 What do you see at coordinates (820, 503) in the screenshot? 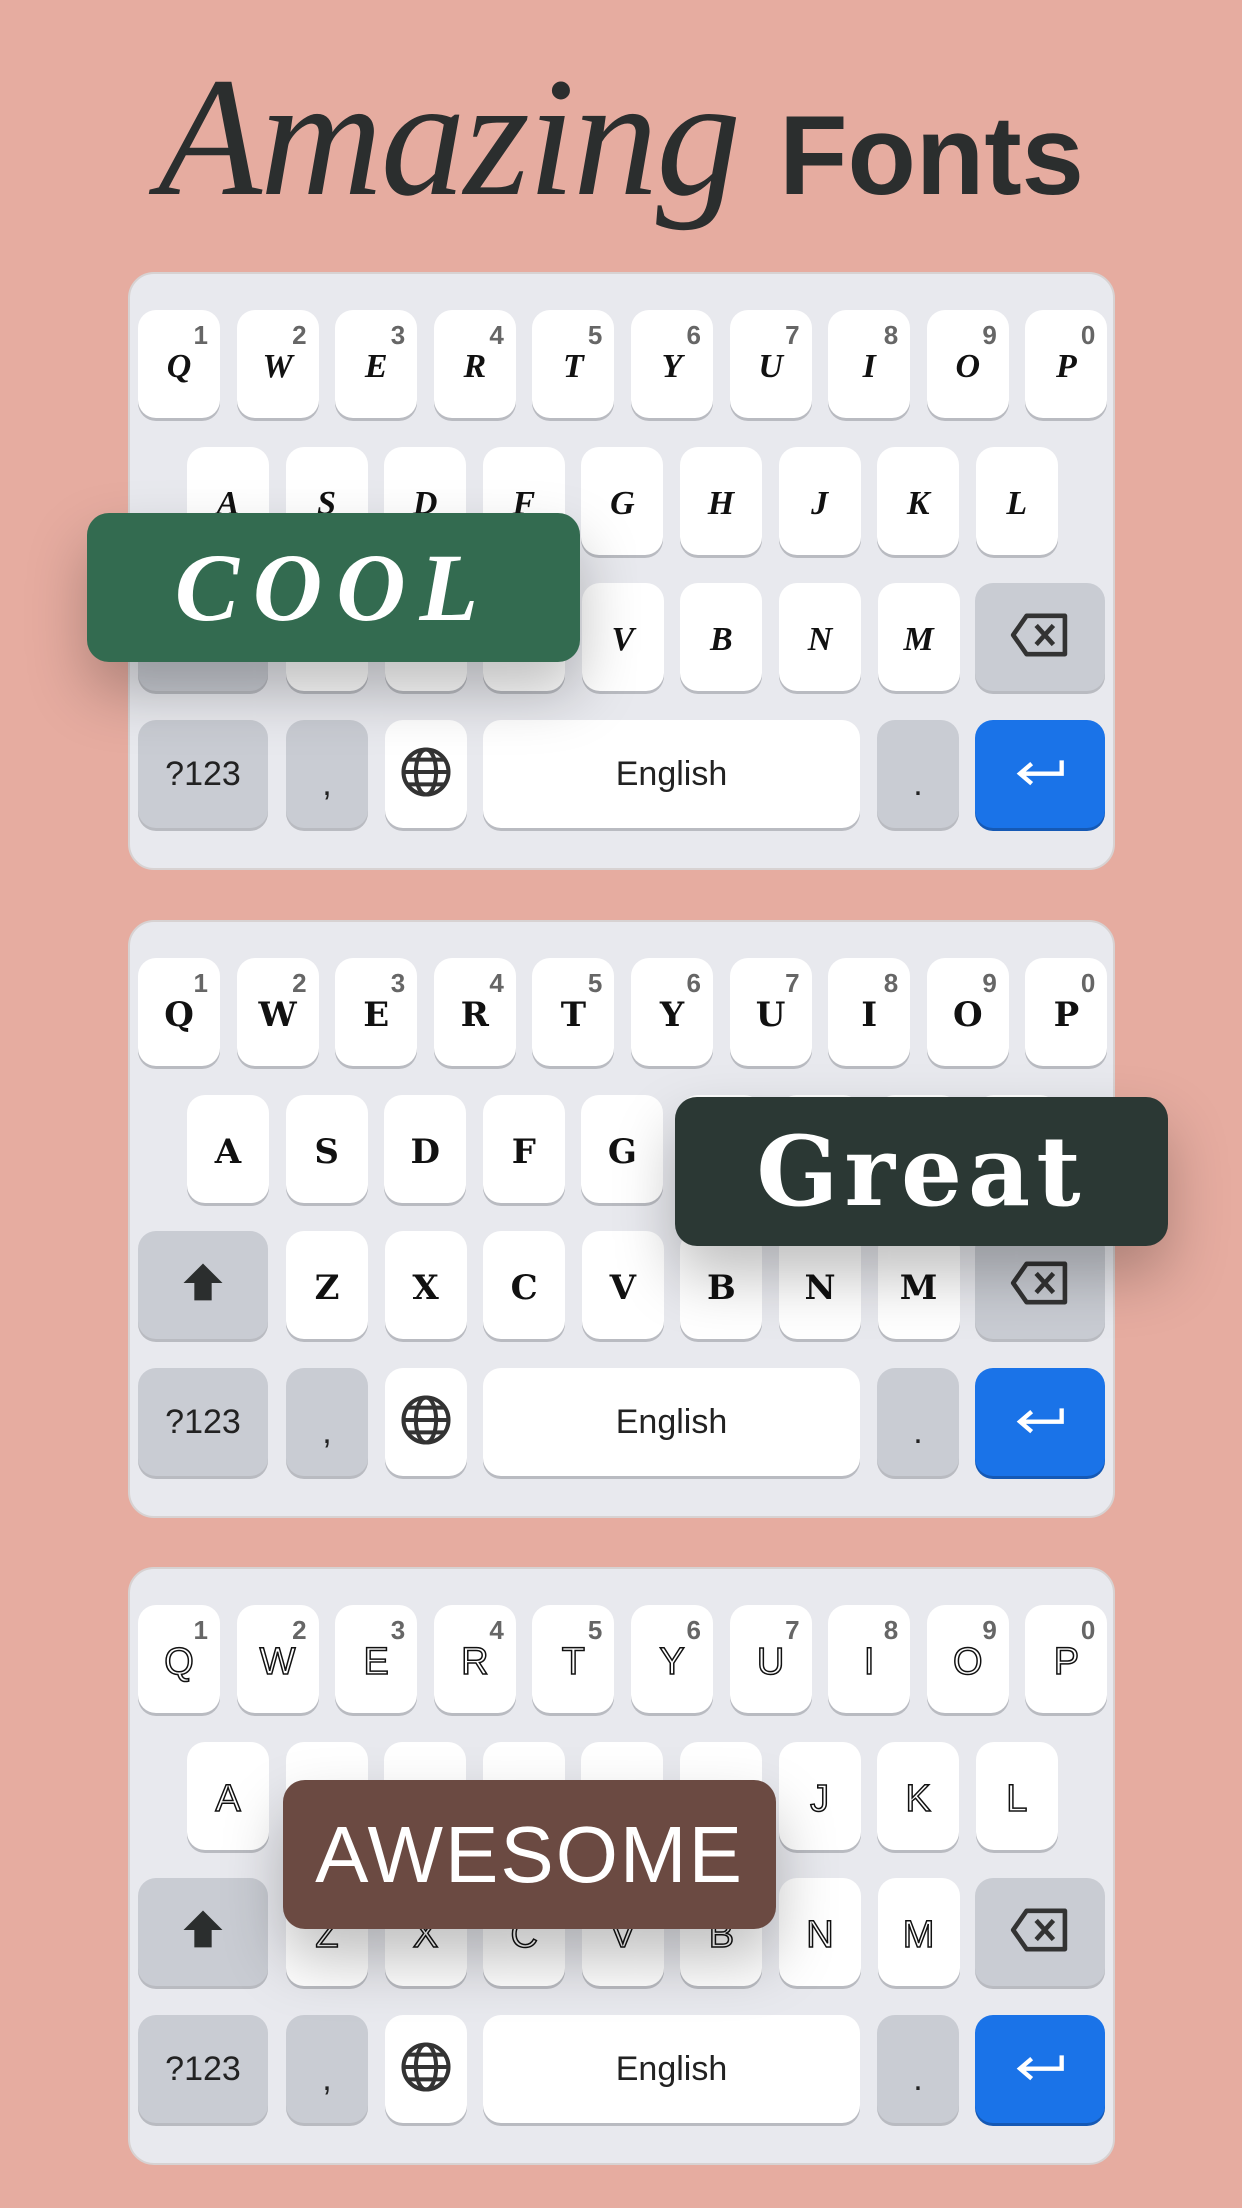
I see `key-letter: J` at bounding box center [820, 503].